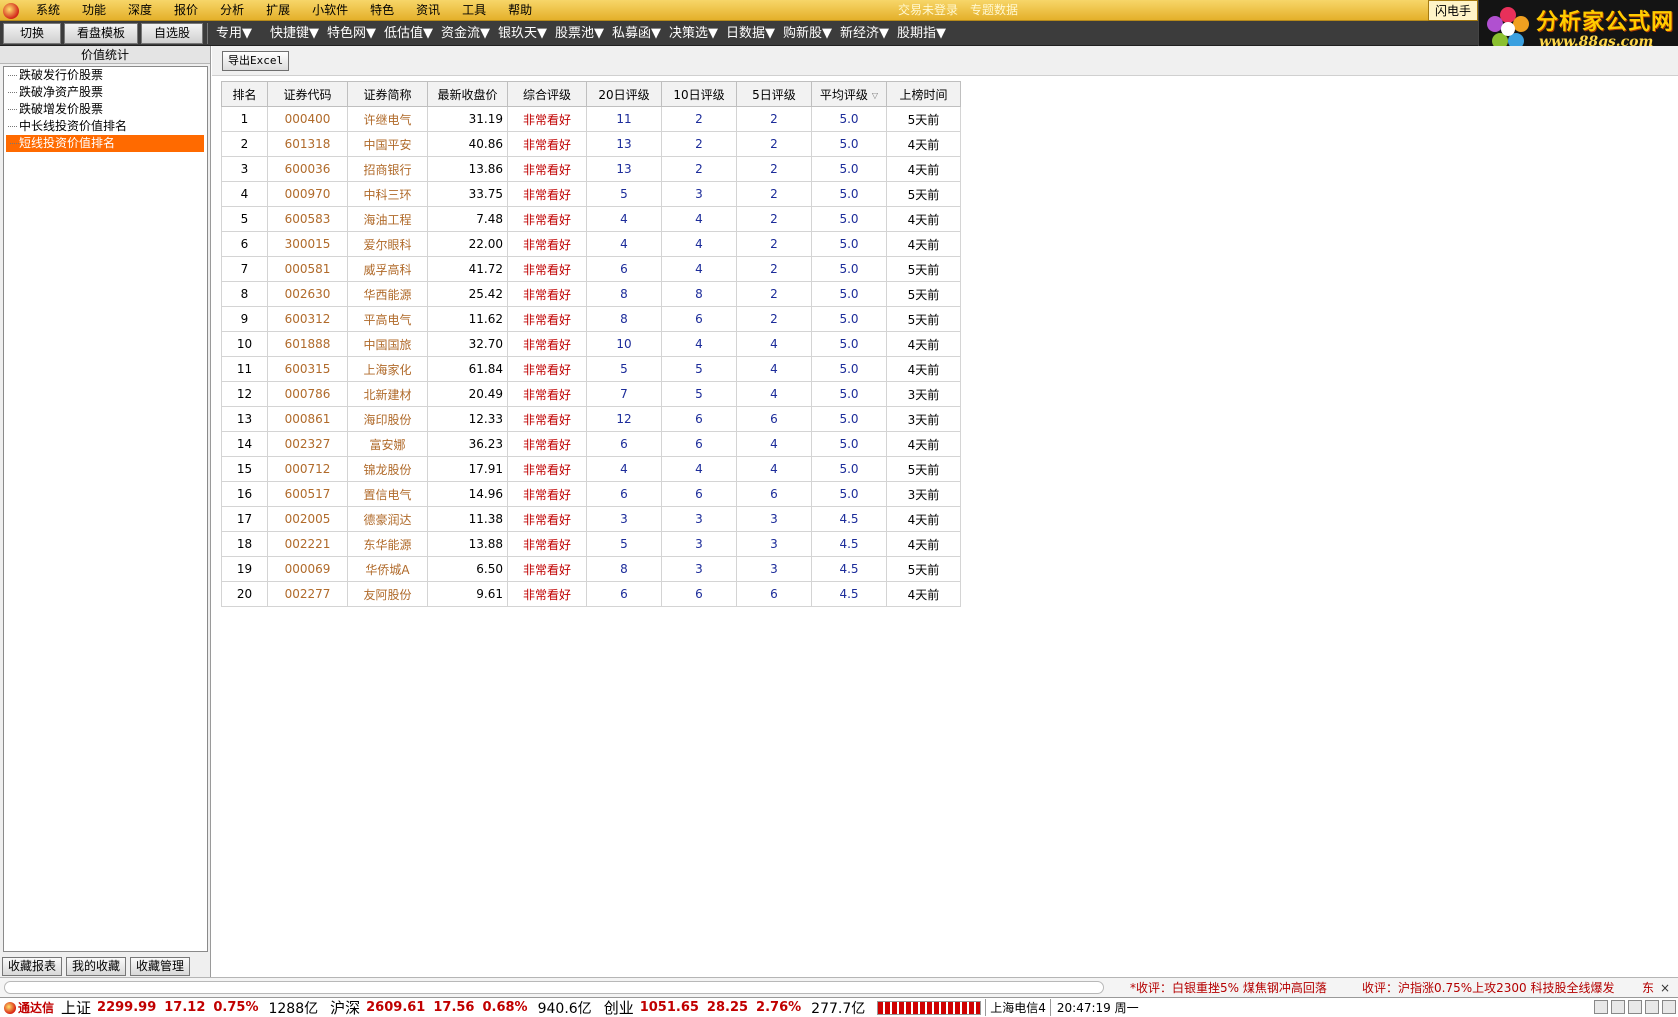  What do you see at coordinates (387, 469) in the screenshot?
I see `cell-name: 锦龙股份` at bounding box center [387, 469].